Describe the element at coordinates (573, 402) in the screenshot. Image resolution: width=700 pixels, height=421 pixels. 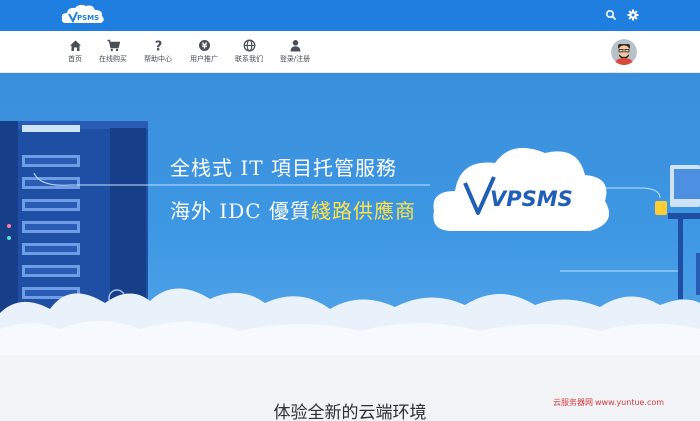
I see `watermark-cn: 云服务器网` at that location.